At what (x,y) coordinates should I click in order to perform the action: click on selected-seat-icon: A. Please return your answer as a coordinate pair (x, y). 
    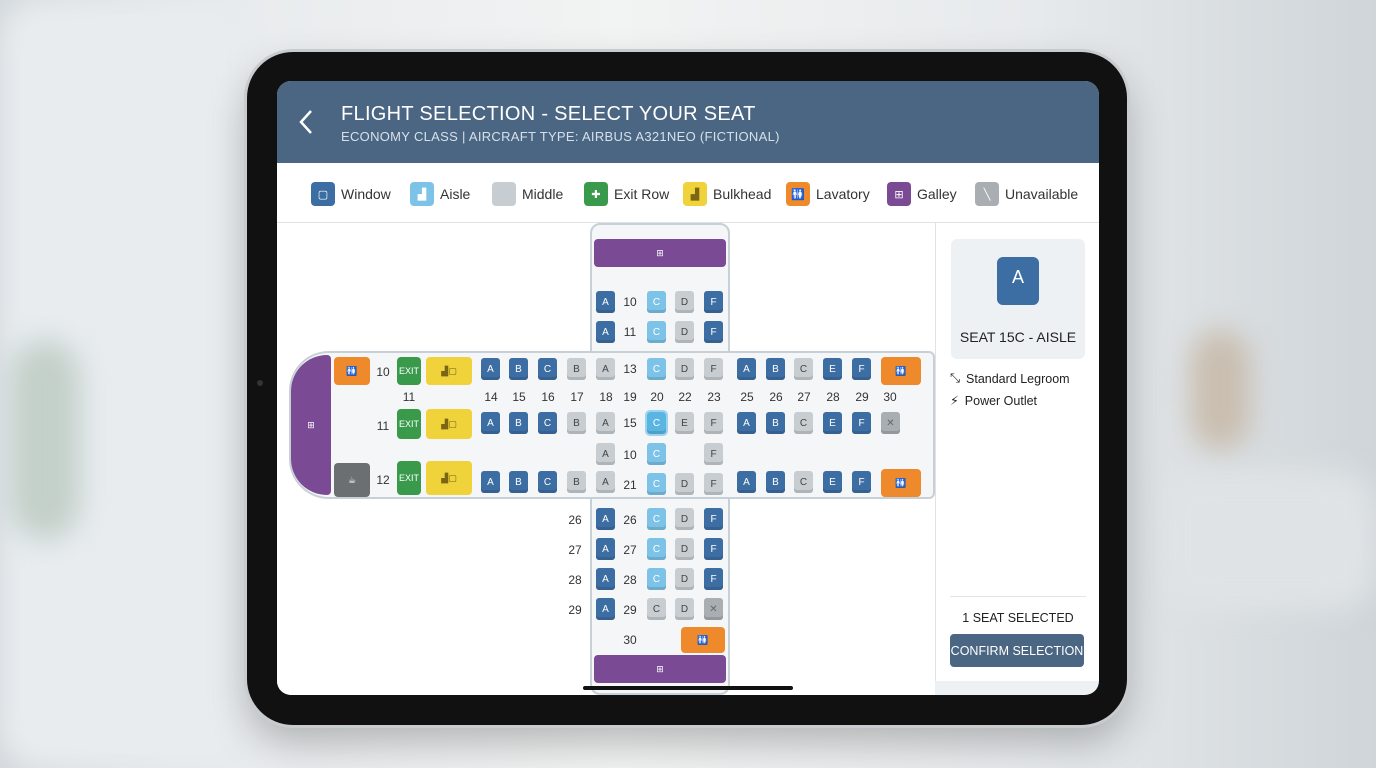
    Looking at the image, I should click on (1018, 281).